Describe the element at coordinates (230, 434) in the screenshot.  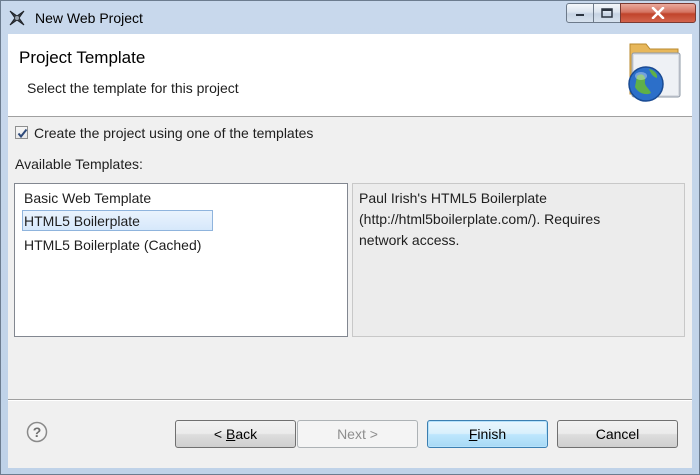
I see `back-button-mnemonic: B` at that location.